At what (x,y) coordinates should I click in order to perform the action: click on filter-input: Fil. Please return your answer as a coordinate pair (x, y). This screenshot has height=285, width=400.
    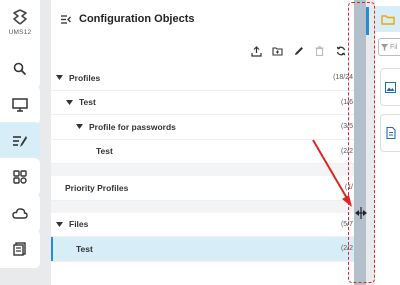
    Looking at the image, I should click on (389, 47).